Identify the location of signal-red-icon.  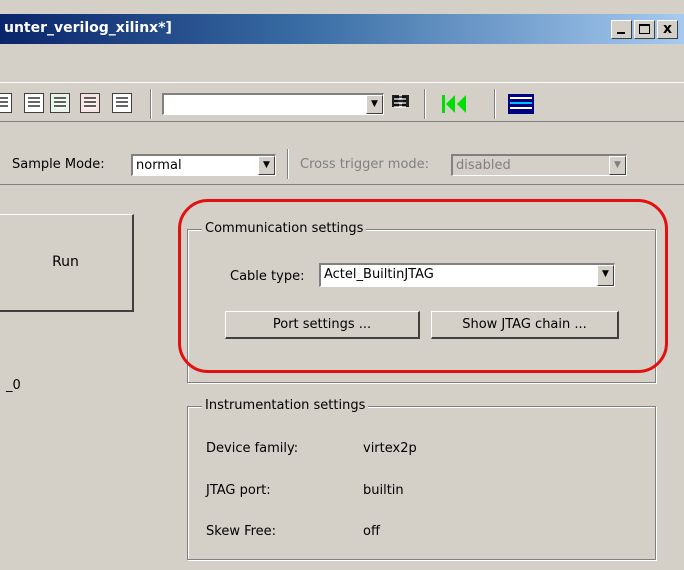
(90, 103).